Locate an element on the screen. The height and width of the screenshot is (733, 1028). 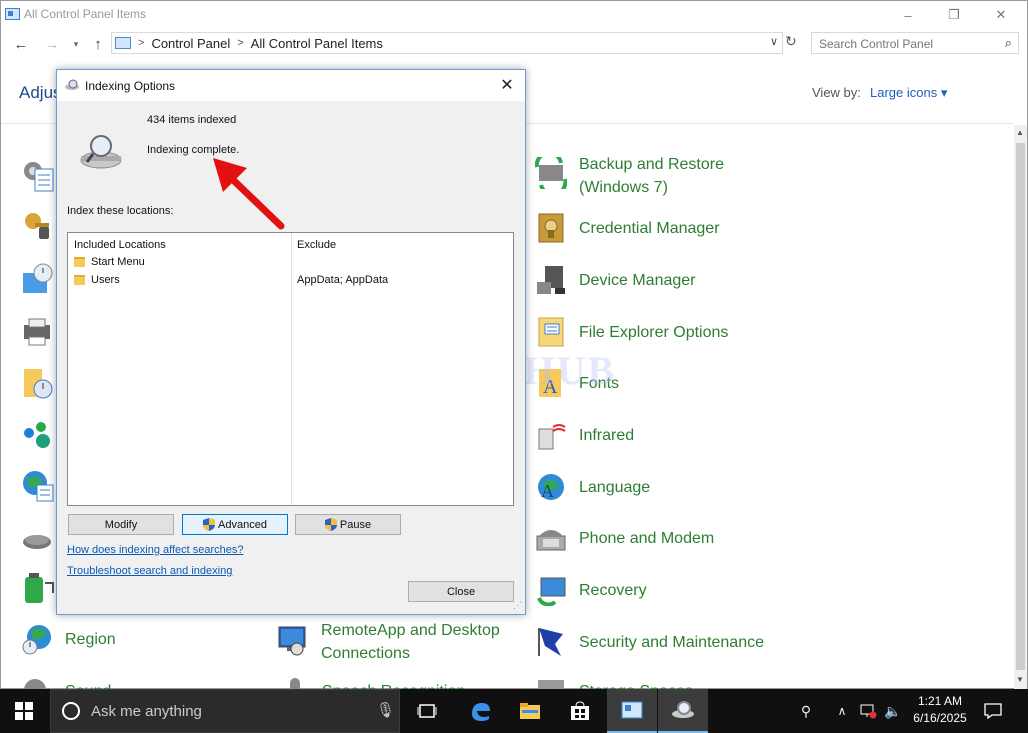
file-explorer-taskbar-button is located at coordinates (530, 711).